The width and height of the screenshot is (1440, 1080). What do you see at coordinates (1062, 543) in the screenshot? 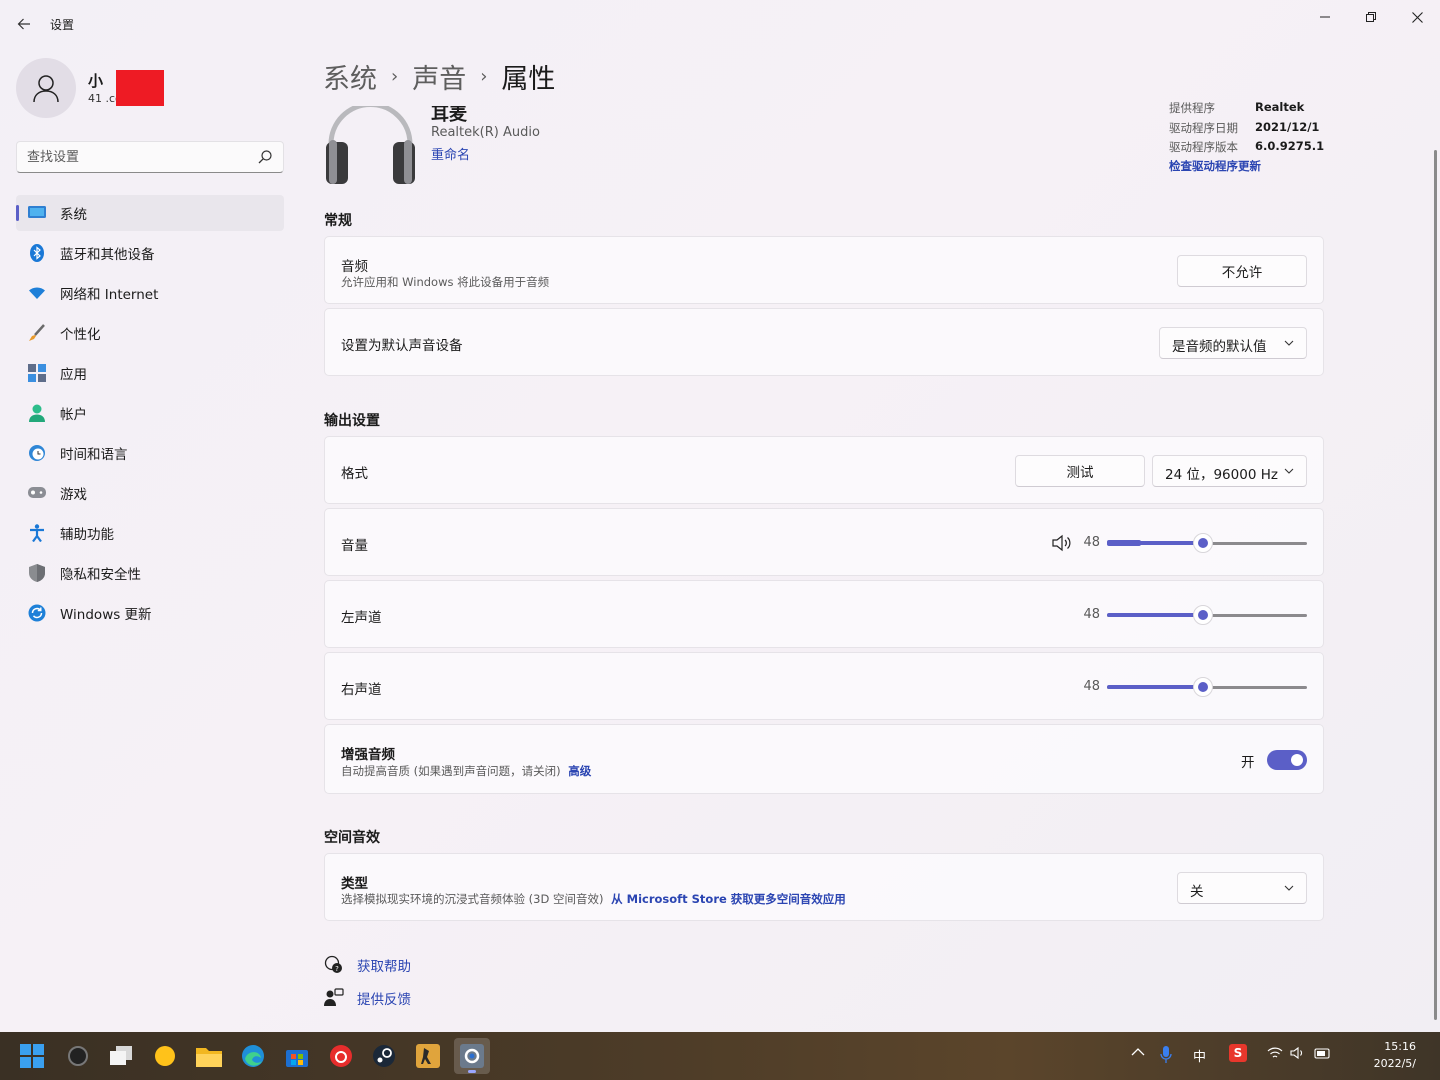
I see `speaker-icon` at bounding box center [1062, 543].